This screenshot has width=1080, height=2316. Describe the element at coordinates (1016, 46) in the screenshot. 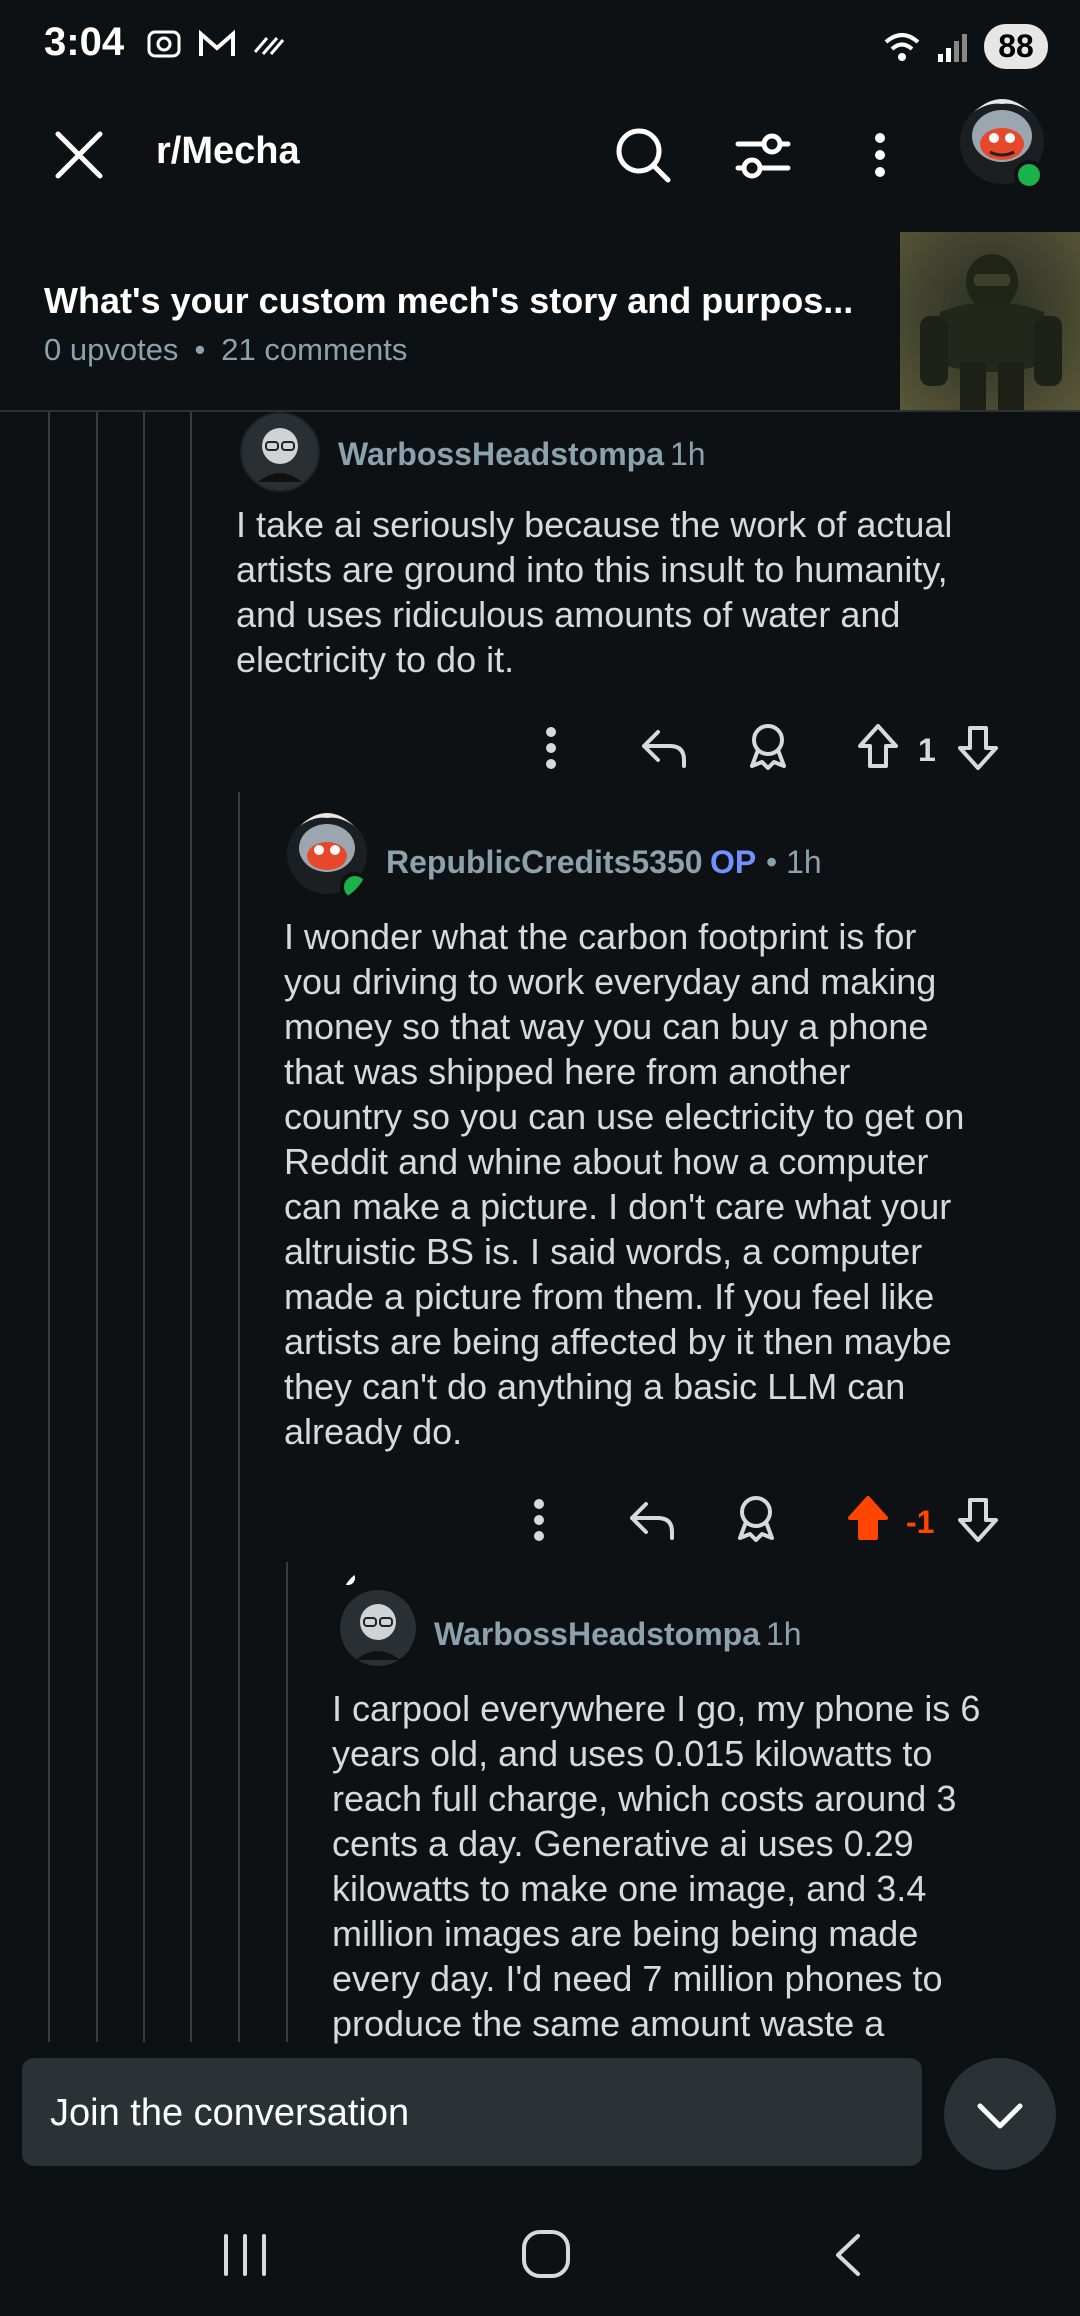

I see `battery-indicator: 88` at that location.